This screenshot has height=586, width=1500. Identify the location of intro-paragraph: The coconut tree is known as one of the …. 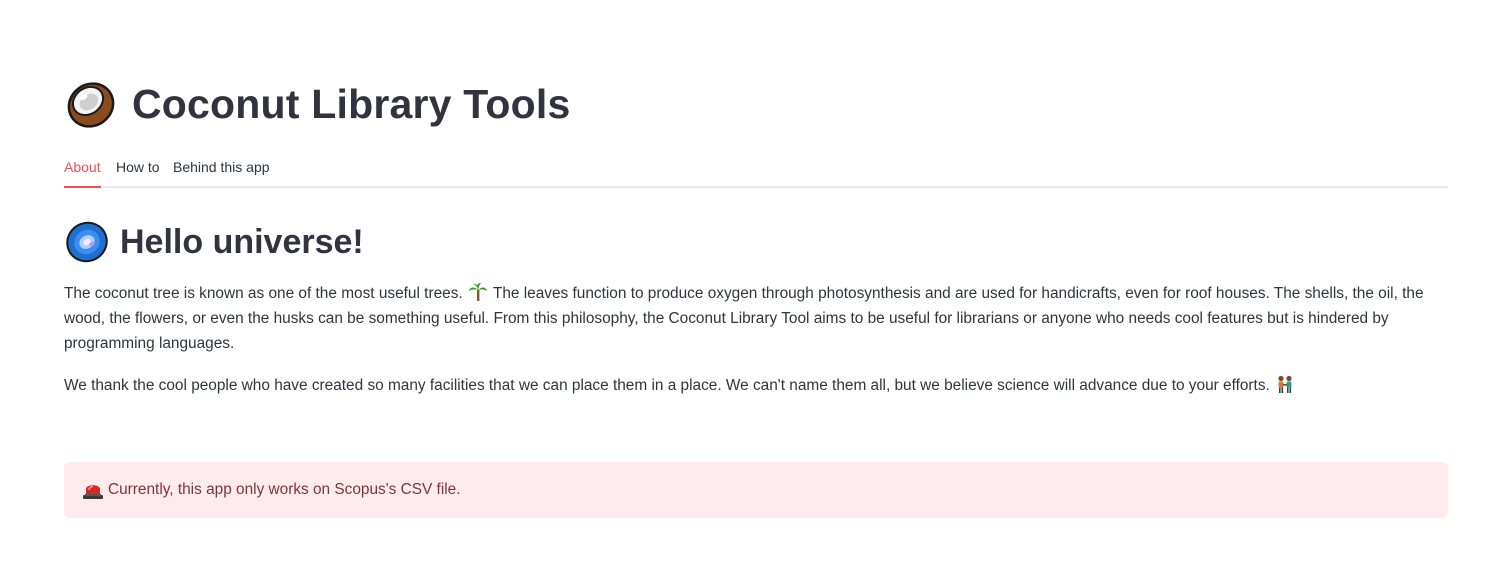
(756, 318).